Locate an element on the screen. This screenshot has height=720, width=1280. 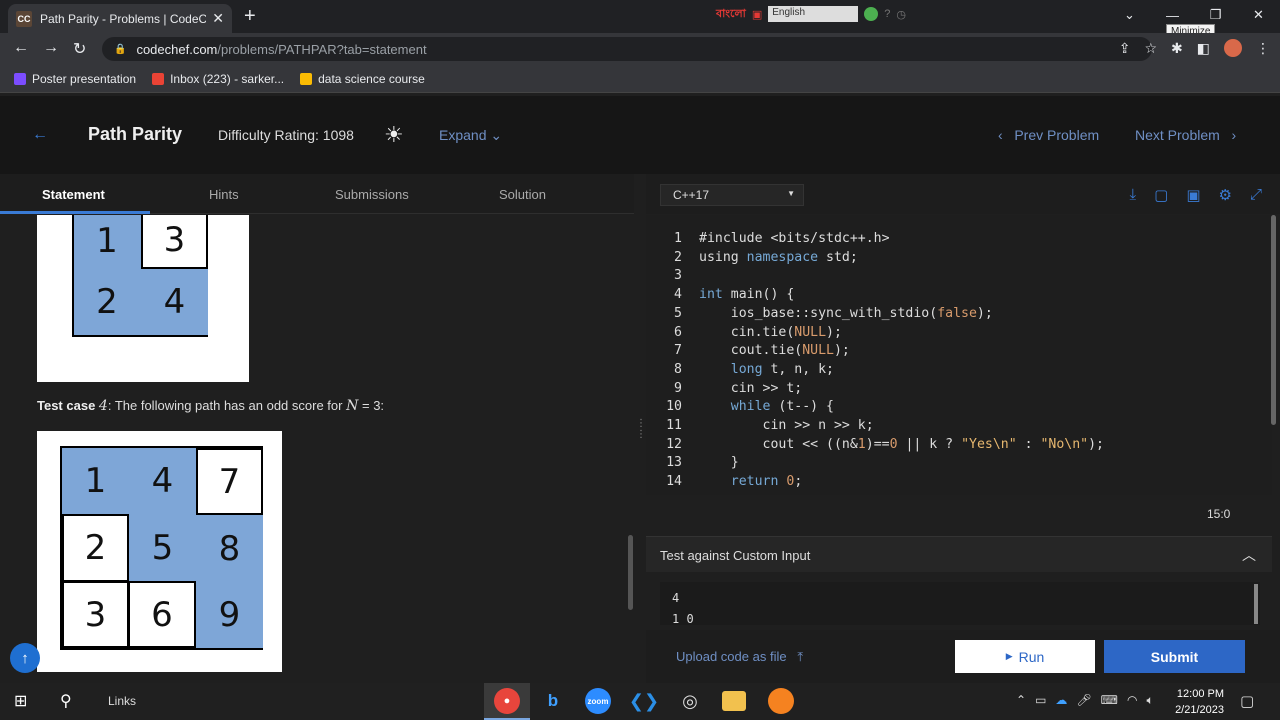
extensions-puzzle-icon: ✱ is located at coordinates (1177, 48).